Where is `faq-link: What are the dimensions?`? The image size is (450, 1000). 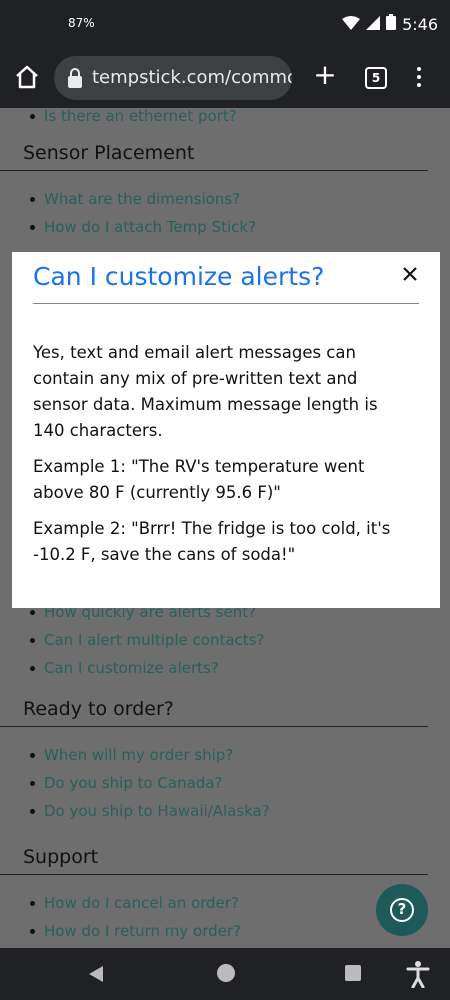
faq-link: What are the dimensions? is located at coordinates (238, 199).